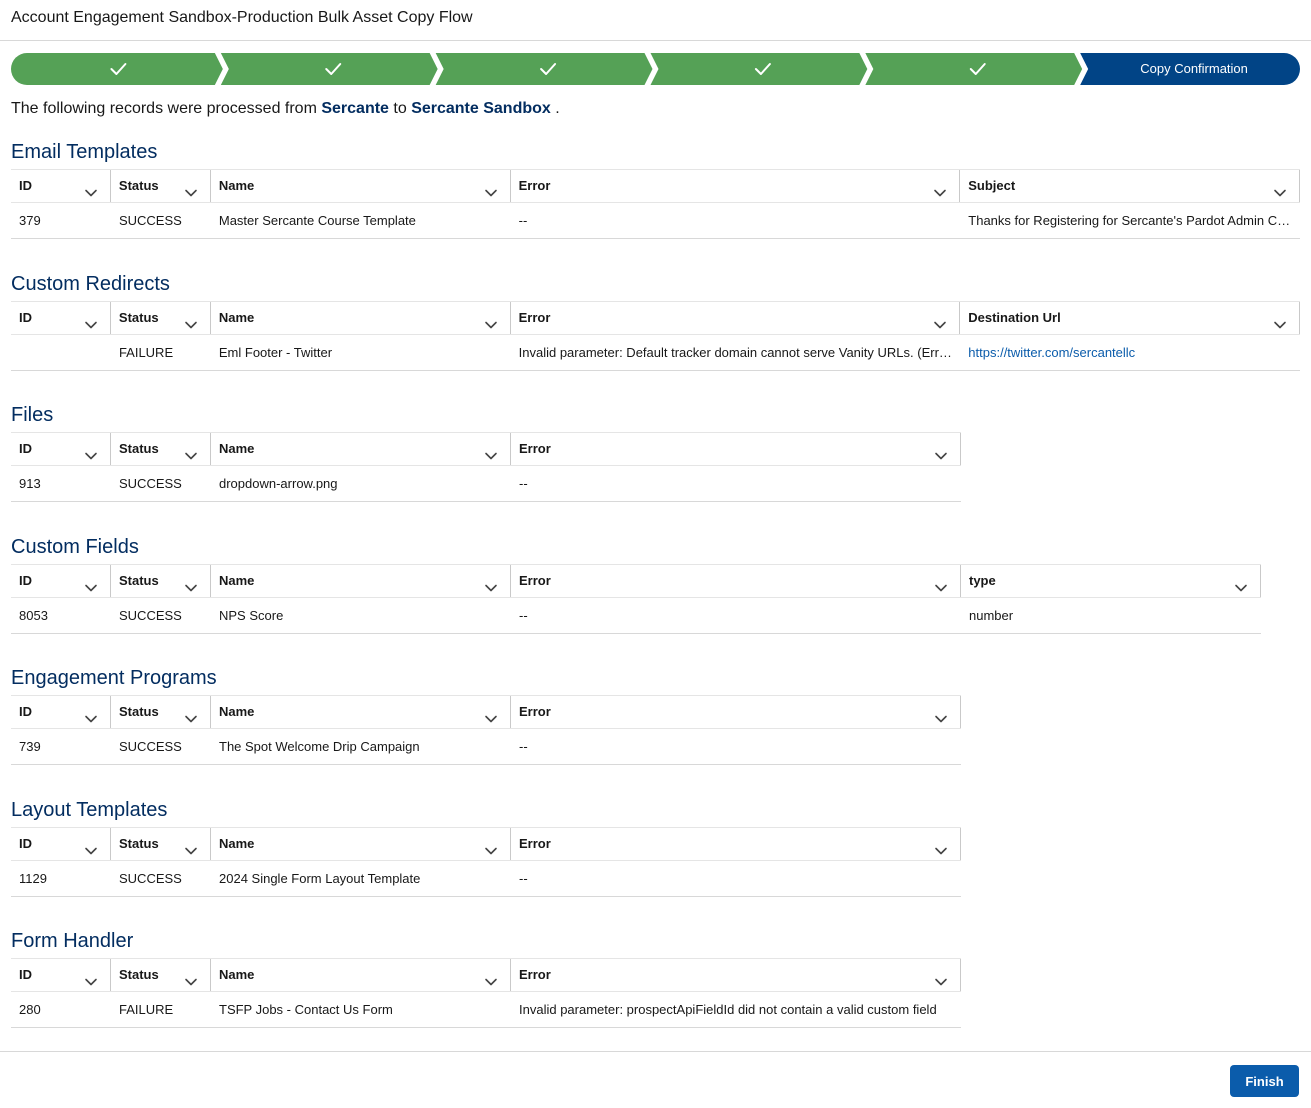 The image size is (1311, 1108). Describe the element at coordinates (146, 1009) in the screenshot. I see `cell-status: FAILURE` at that location.